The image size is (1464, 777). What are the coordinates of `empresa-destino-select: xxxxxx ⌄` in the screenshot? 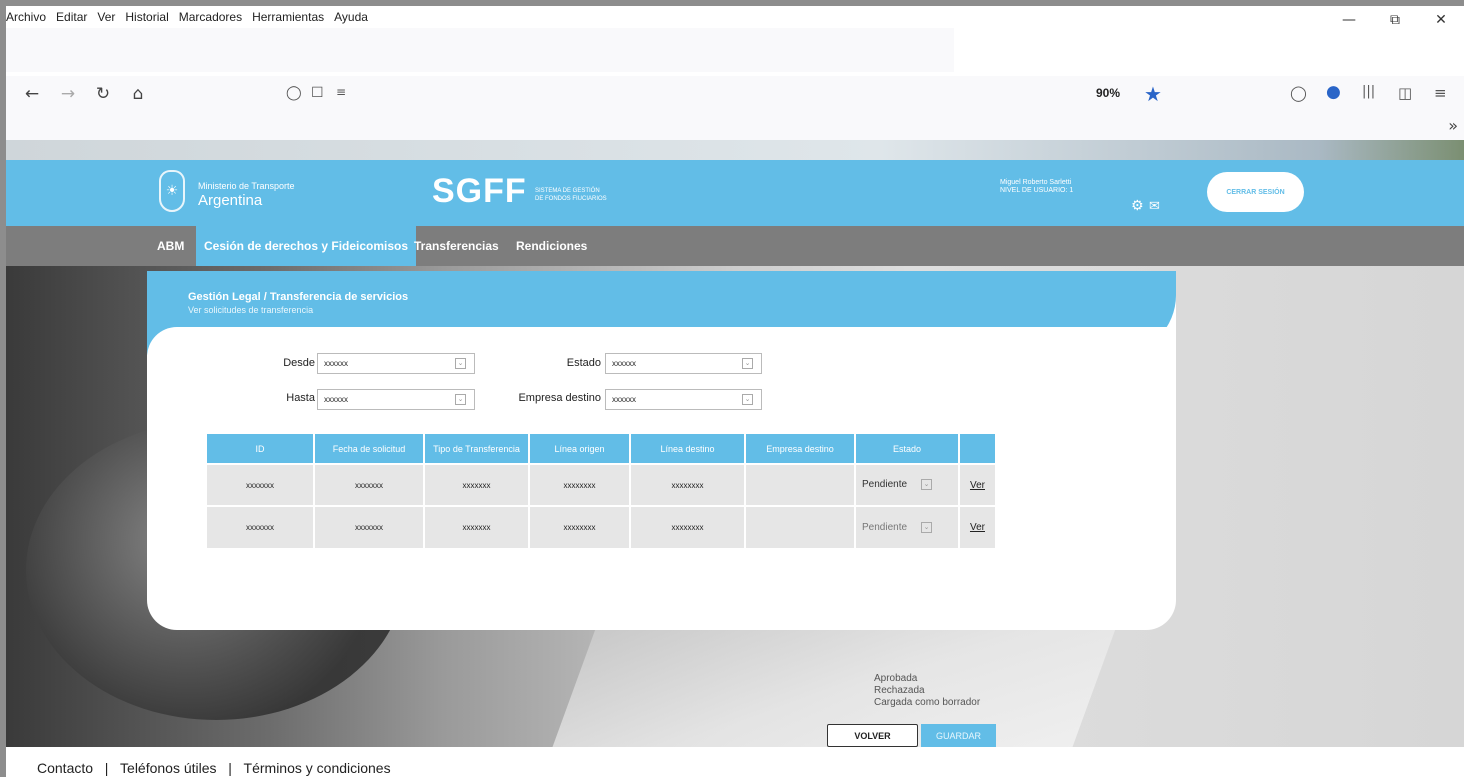 It's located at (683, 399).